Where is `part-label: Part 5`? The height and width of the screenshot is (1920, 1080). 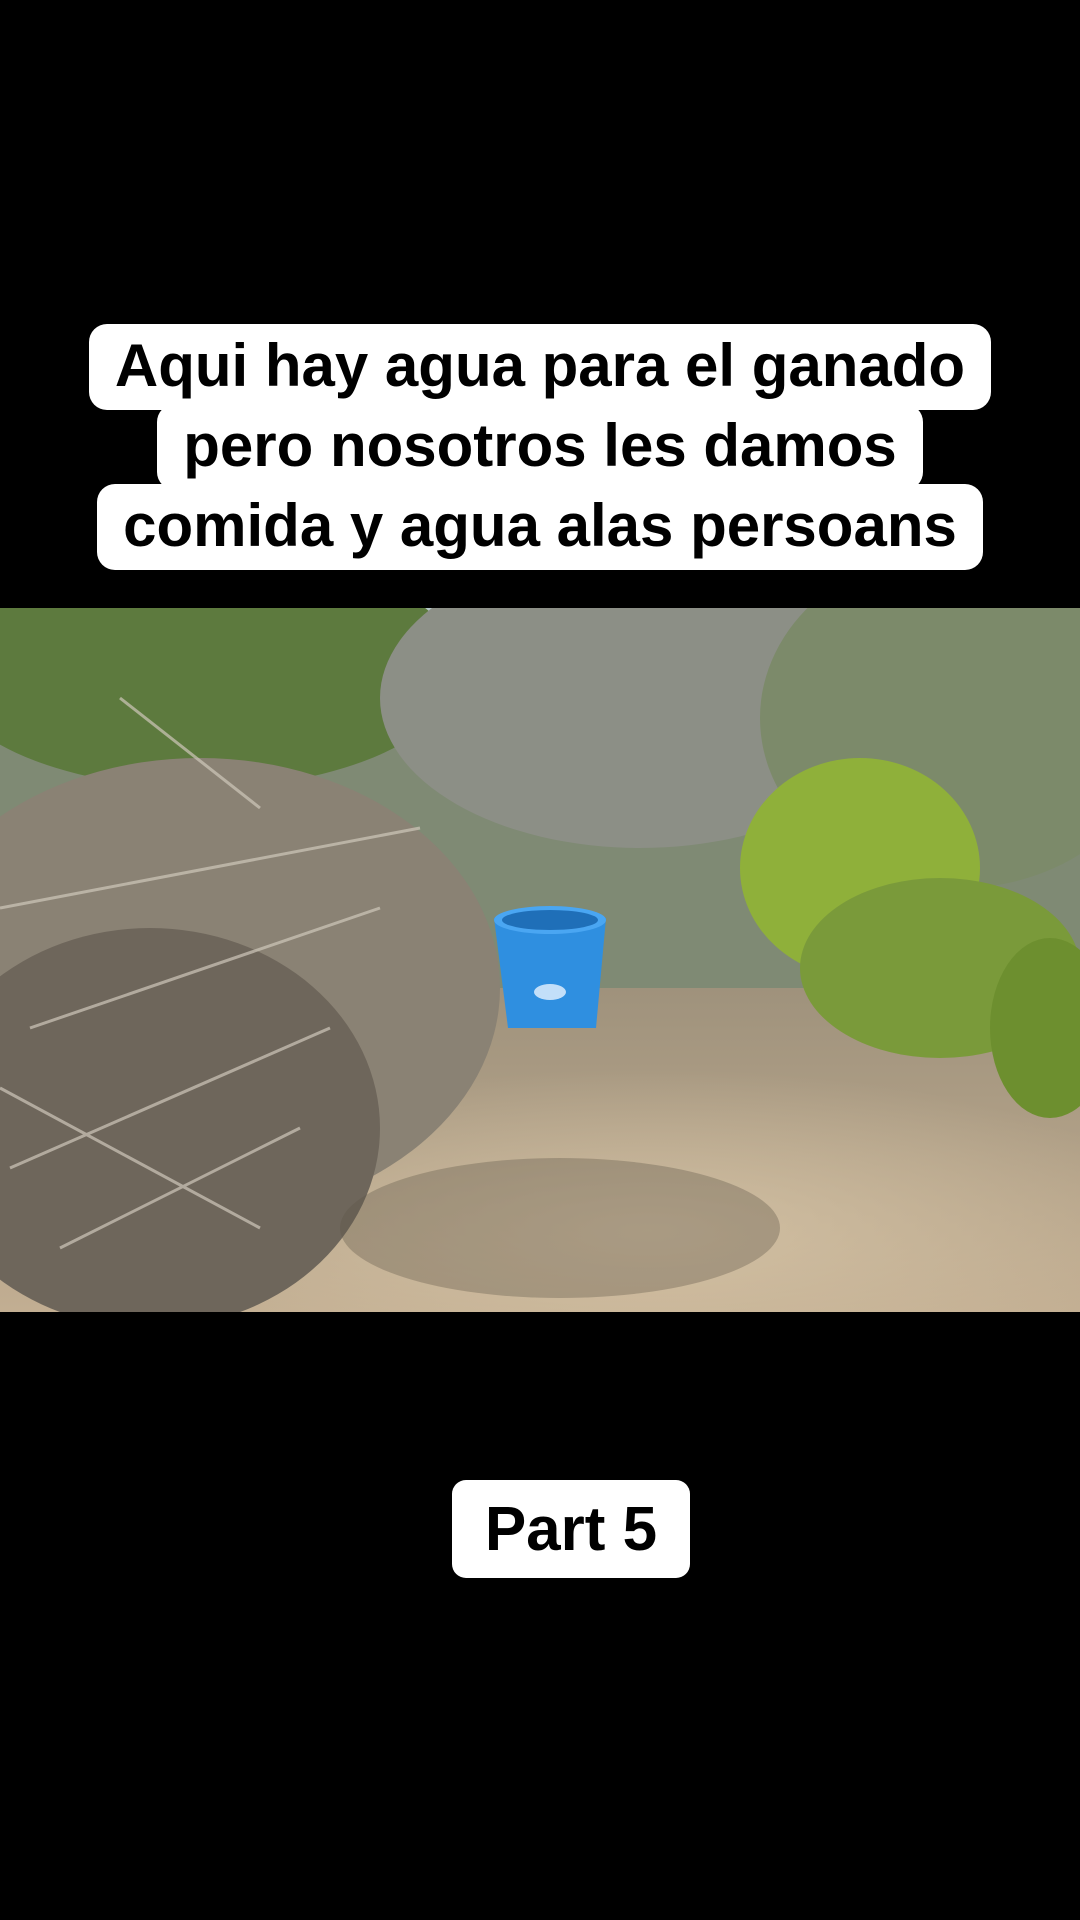
part-label: Part 5 is located at coordinates (571, 1529).